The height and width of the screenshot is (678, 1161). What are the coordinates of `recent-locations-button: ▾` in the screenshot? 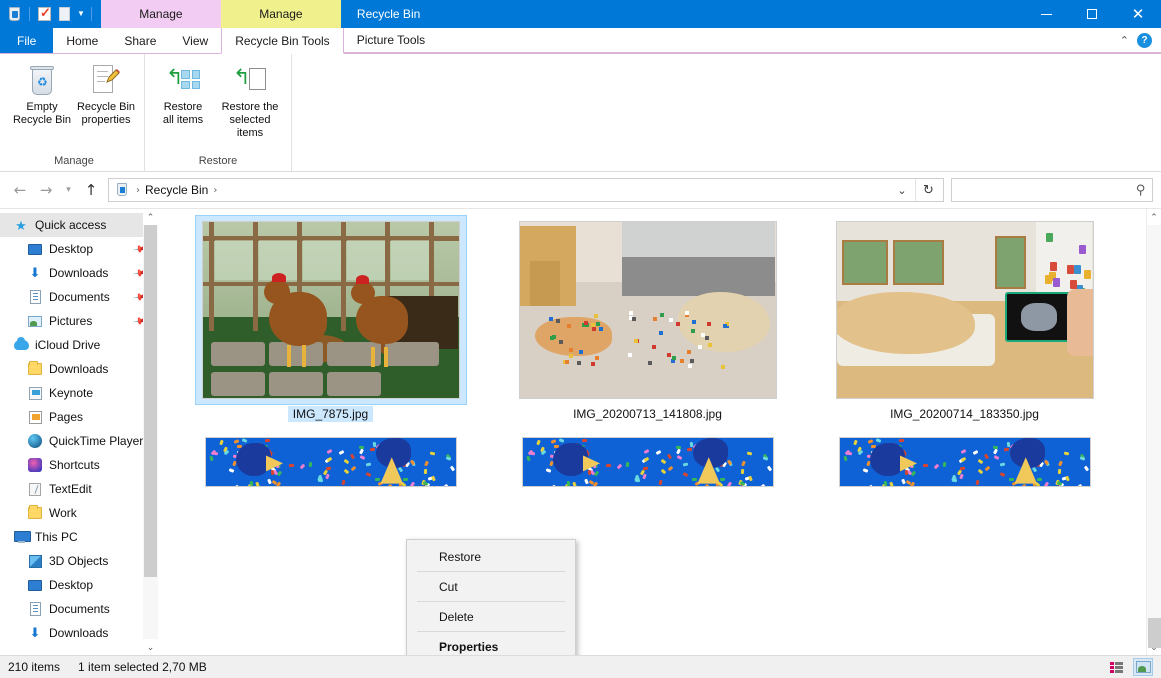 It's located at (68, 190).